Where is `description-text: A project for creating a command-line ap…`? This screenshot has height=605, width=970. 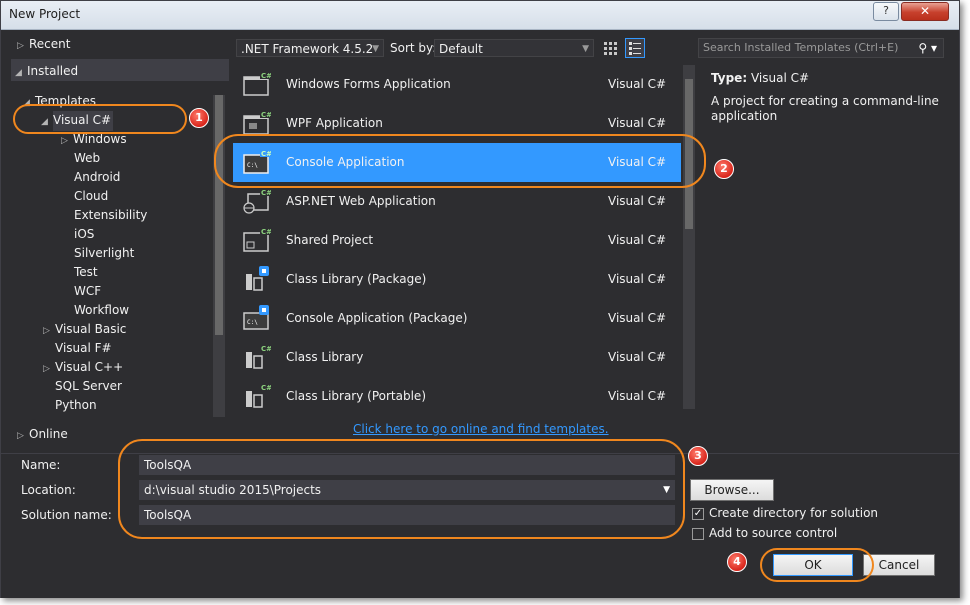 description-text: A project for creating a command-line ap… is located at coordinates (825, 108).